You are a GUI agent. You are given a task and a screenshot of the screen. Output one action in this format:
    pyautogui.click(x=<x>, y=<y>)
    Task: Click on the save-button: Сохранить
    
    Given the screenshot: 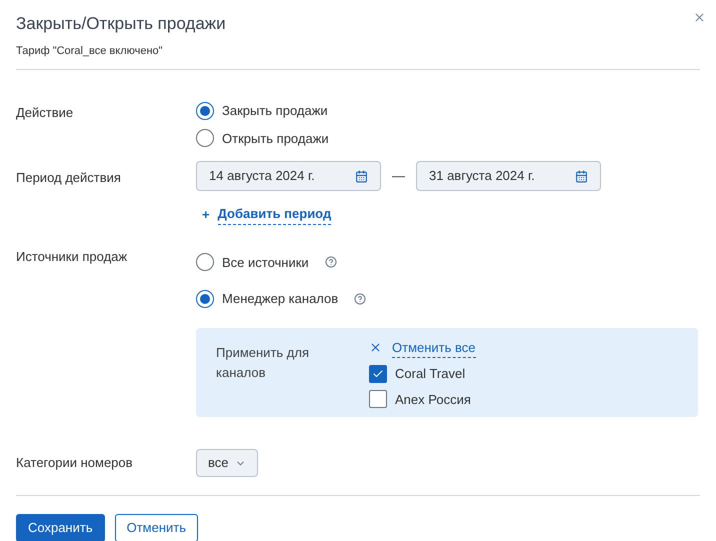 What is the action you would take?
    pyautogui.click(x=60, y=527)
    